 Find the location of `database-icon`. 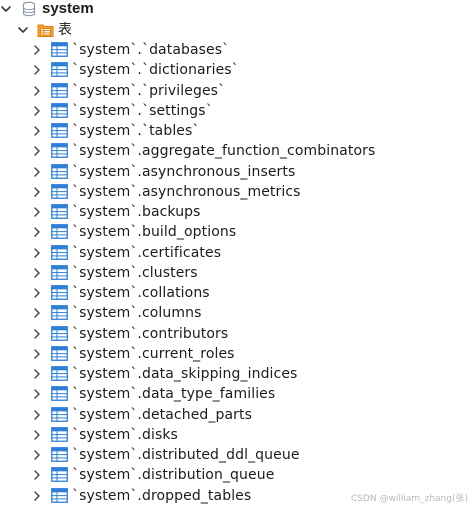

database-icon is located at coordinates (29, 9).